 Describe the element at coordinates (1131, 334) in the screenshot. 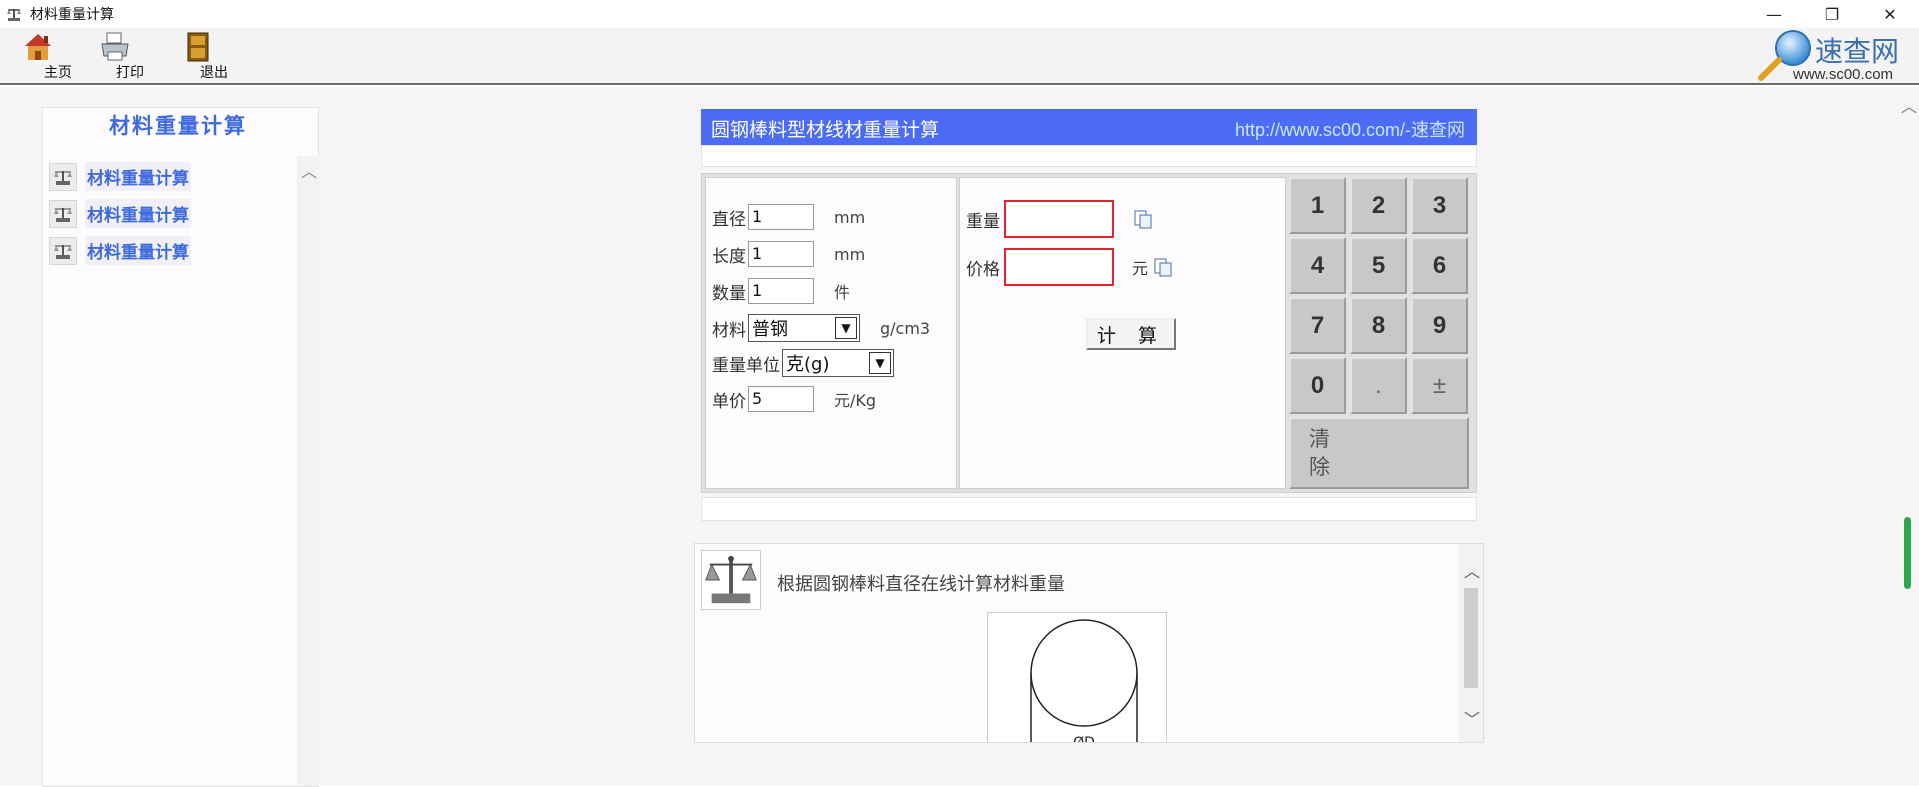

I see `calculate-button: 计 算` at that location.